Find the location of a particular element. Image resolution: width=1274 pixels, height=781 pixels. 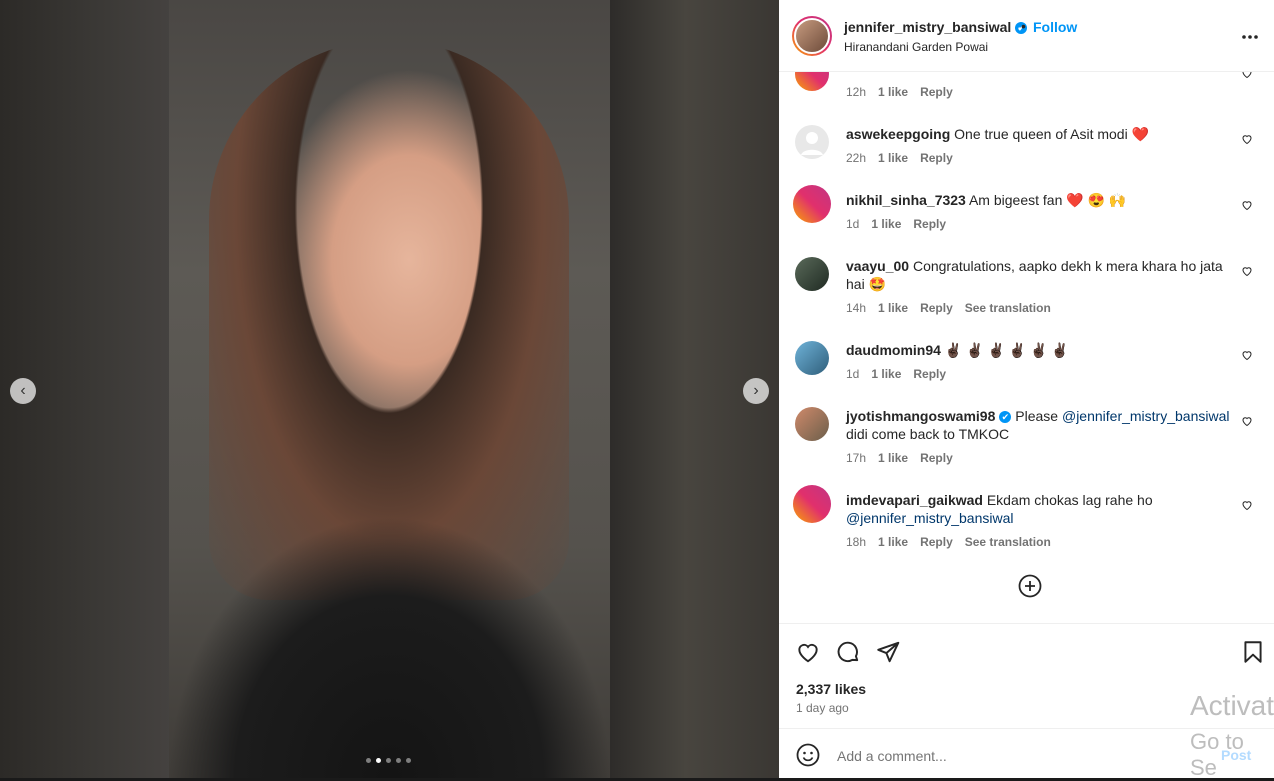

comment-username: nikhil_sinha_7323 is located at coordinates (906, 200).